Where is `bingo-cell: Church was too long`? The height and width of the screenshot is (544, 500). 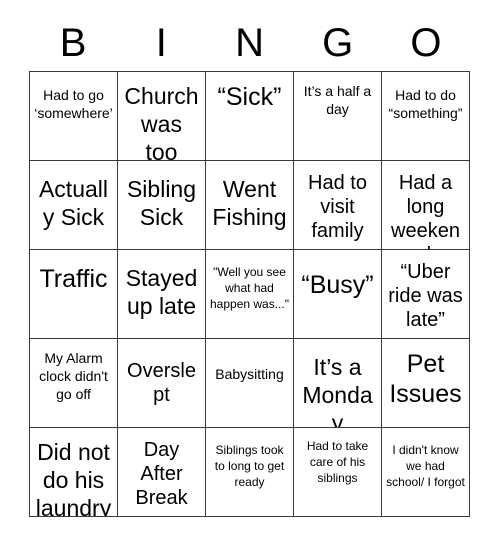 bingo-cell: Church was too long is located at coordinates (162, 116).